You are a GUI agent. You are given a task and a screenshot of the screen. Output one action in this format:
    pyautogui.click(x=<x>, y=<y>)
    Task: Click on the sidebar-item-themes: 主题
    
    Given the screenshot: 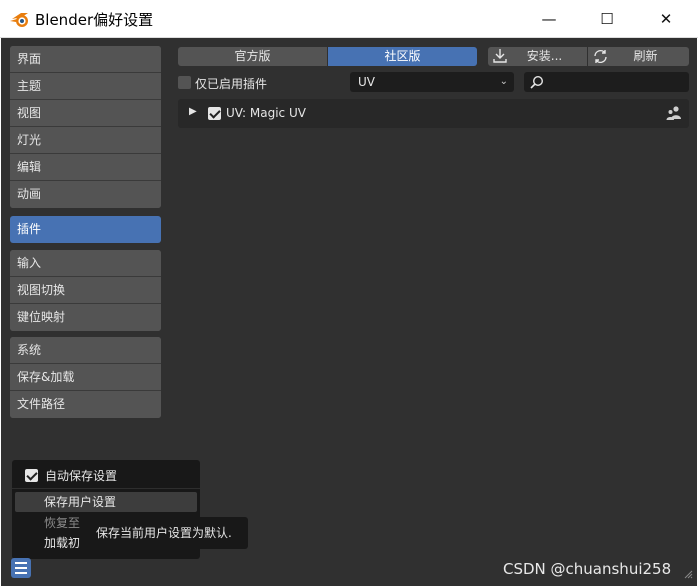 What is the action you would take?
    pyautogui.click(x=85, y=86)
    